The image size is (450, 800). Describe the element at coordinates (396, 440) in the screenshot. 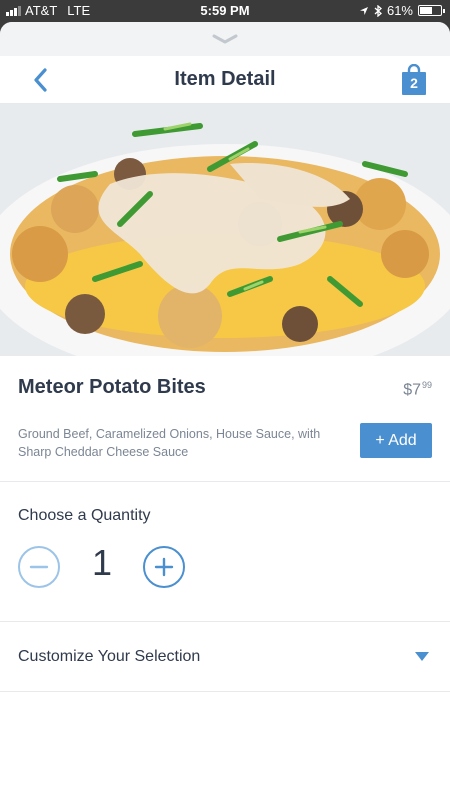

I see `add-button: + Add` at that location.